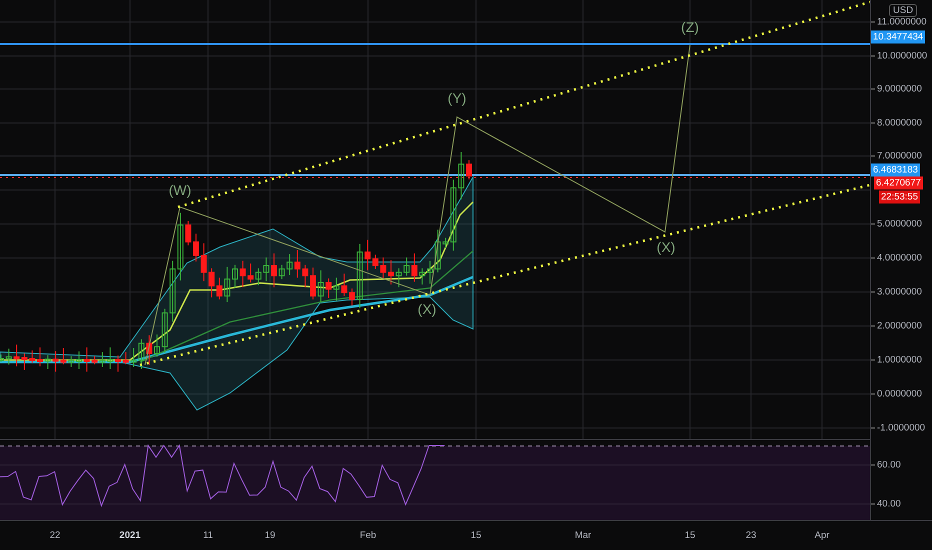 The image size is (932, 550). I want to click on time-axis-label: Apr, so click(822, 535).